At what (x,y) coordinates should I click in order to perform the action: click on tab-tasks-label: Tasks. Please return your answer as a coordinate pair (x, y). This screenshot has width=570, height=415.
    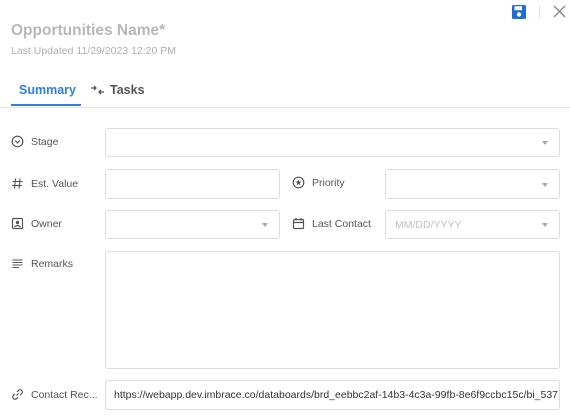
    Looking at the image, I should click on (127, 90).